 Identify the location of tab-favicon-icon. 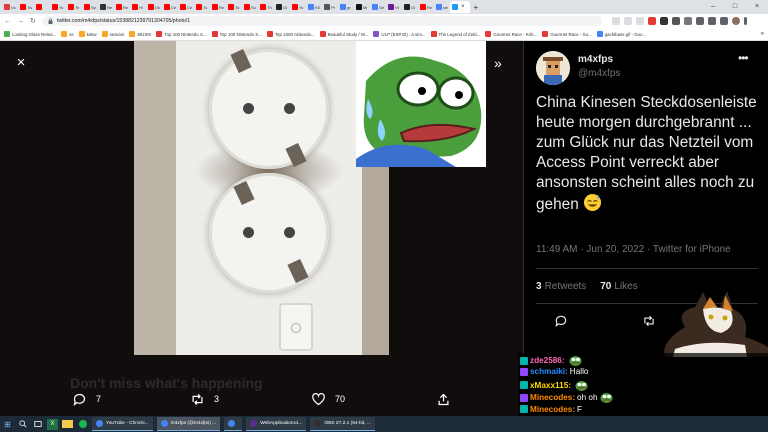
(247, 7).